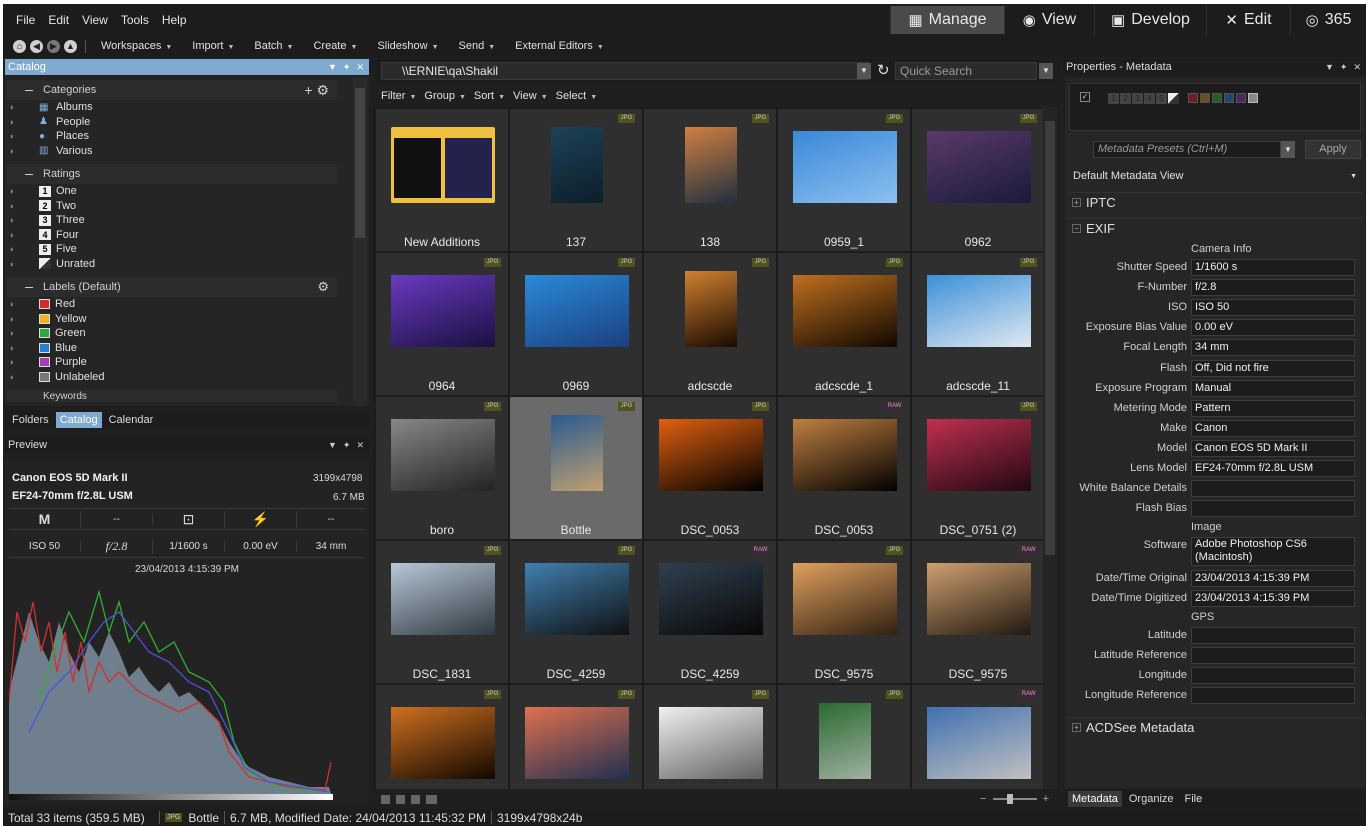 This screenshot has width=1370, height=826. What do you see at coordinates (1187, 149) in the screenshot?
I see `metadata-presets-input: Metadata Presets (Ctrl+M)` at bounding box center [1187, 149].